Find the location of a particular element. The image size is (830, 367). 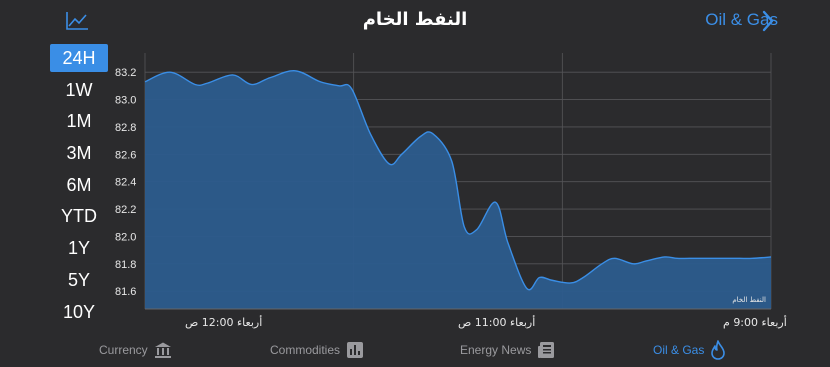

y-tick-label: 81.8 is located at coordinates (125, 265).